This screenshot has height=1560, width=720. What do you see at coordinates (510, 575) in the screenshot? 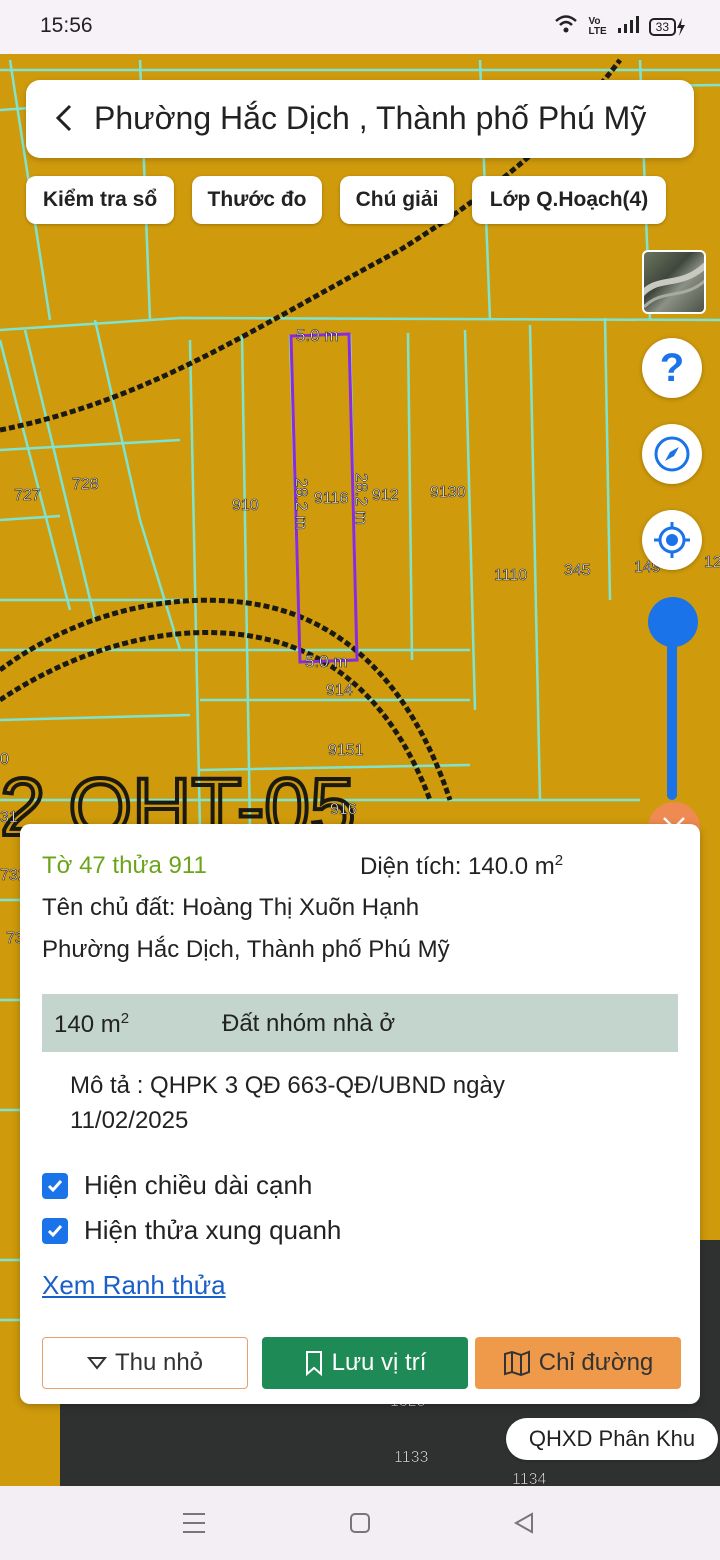
I see `parcel-label: 1110` at bounding box center [510, 575].